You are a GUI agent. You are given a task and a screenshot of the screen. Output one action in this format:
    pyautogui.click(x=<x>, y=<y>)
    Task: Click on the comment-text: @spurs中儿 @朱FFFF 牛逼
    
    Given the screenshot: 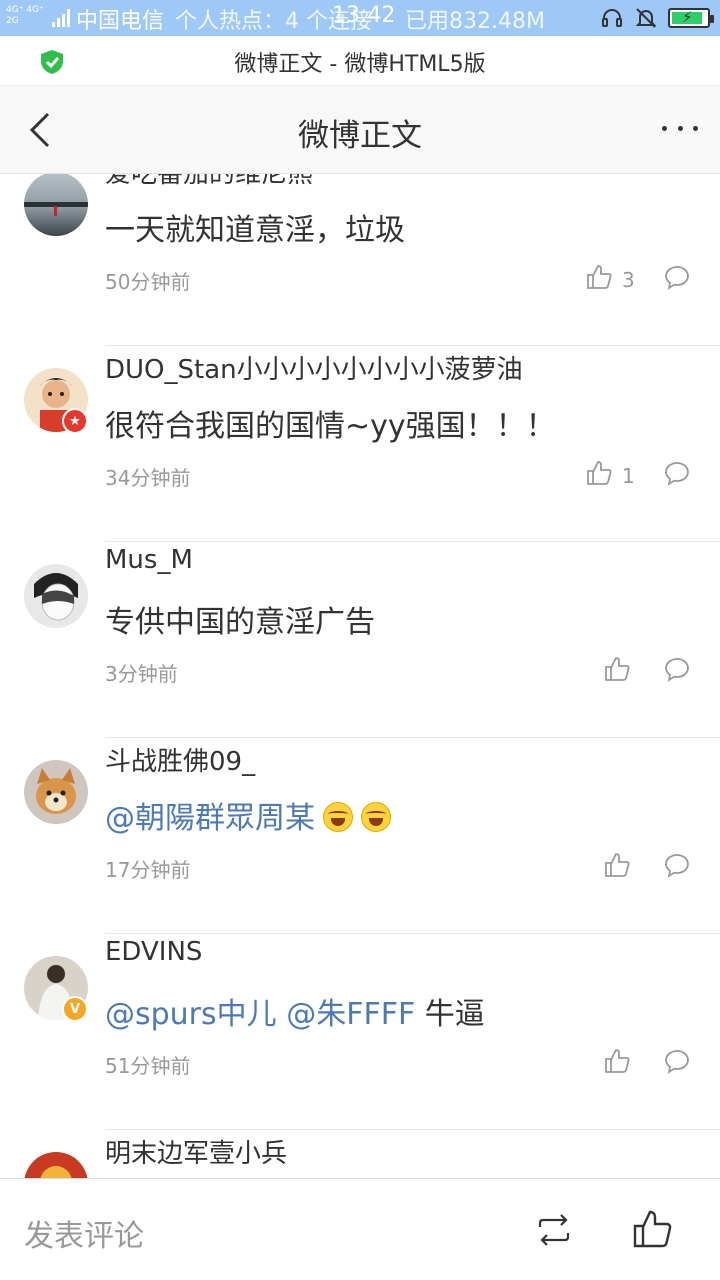 What is the action you would take?
    pyautogui.click(x=295, y=1011)
    